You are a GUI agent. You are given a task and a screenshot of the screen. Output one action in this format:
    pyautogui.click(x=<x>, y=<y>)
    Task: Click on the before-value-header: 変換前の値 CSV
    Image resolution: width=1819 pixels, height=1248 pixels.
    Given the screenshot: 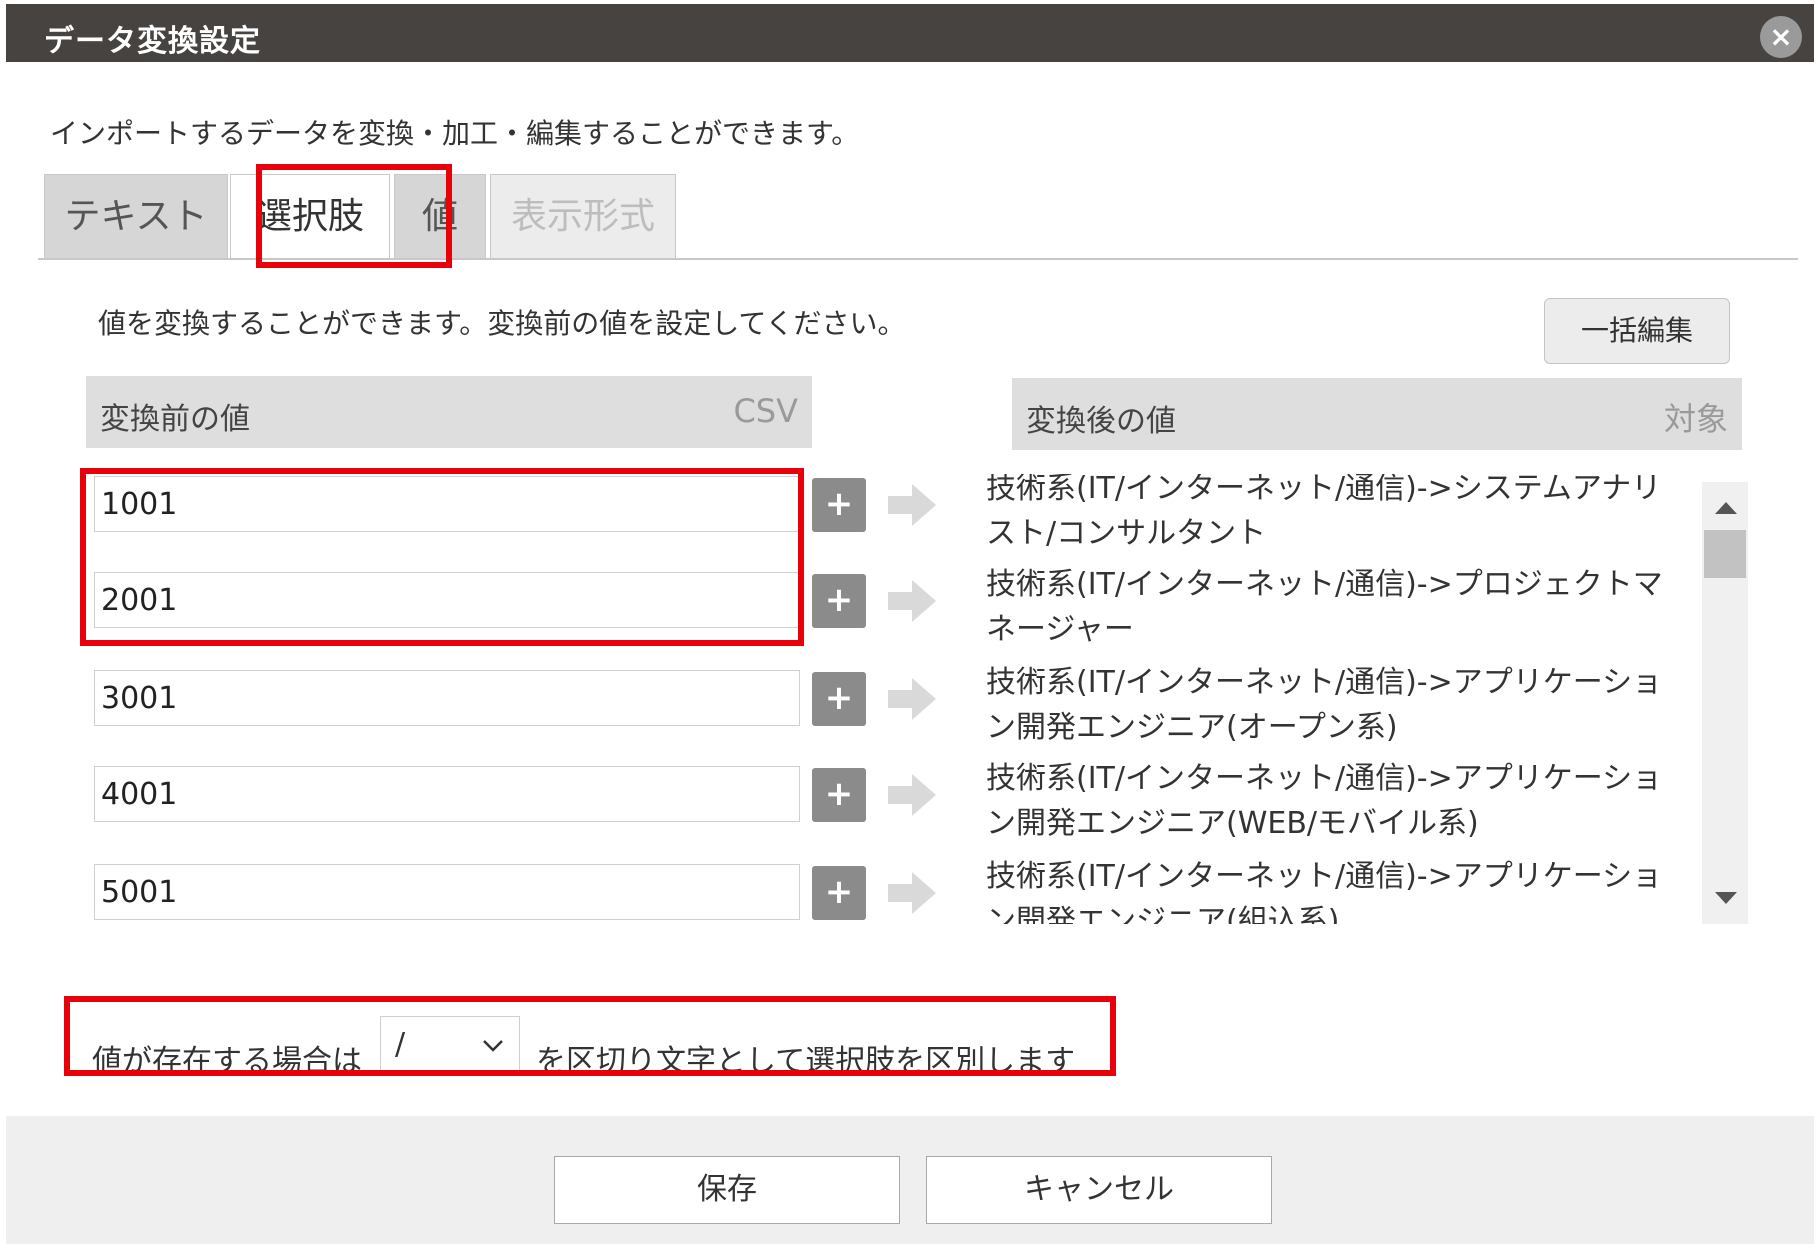 What is the action you would take?
    pyautogui.click(x=449, y=412)
    